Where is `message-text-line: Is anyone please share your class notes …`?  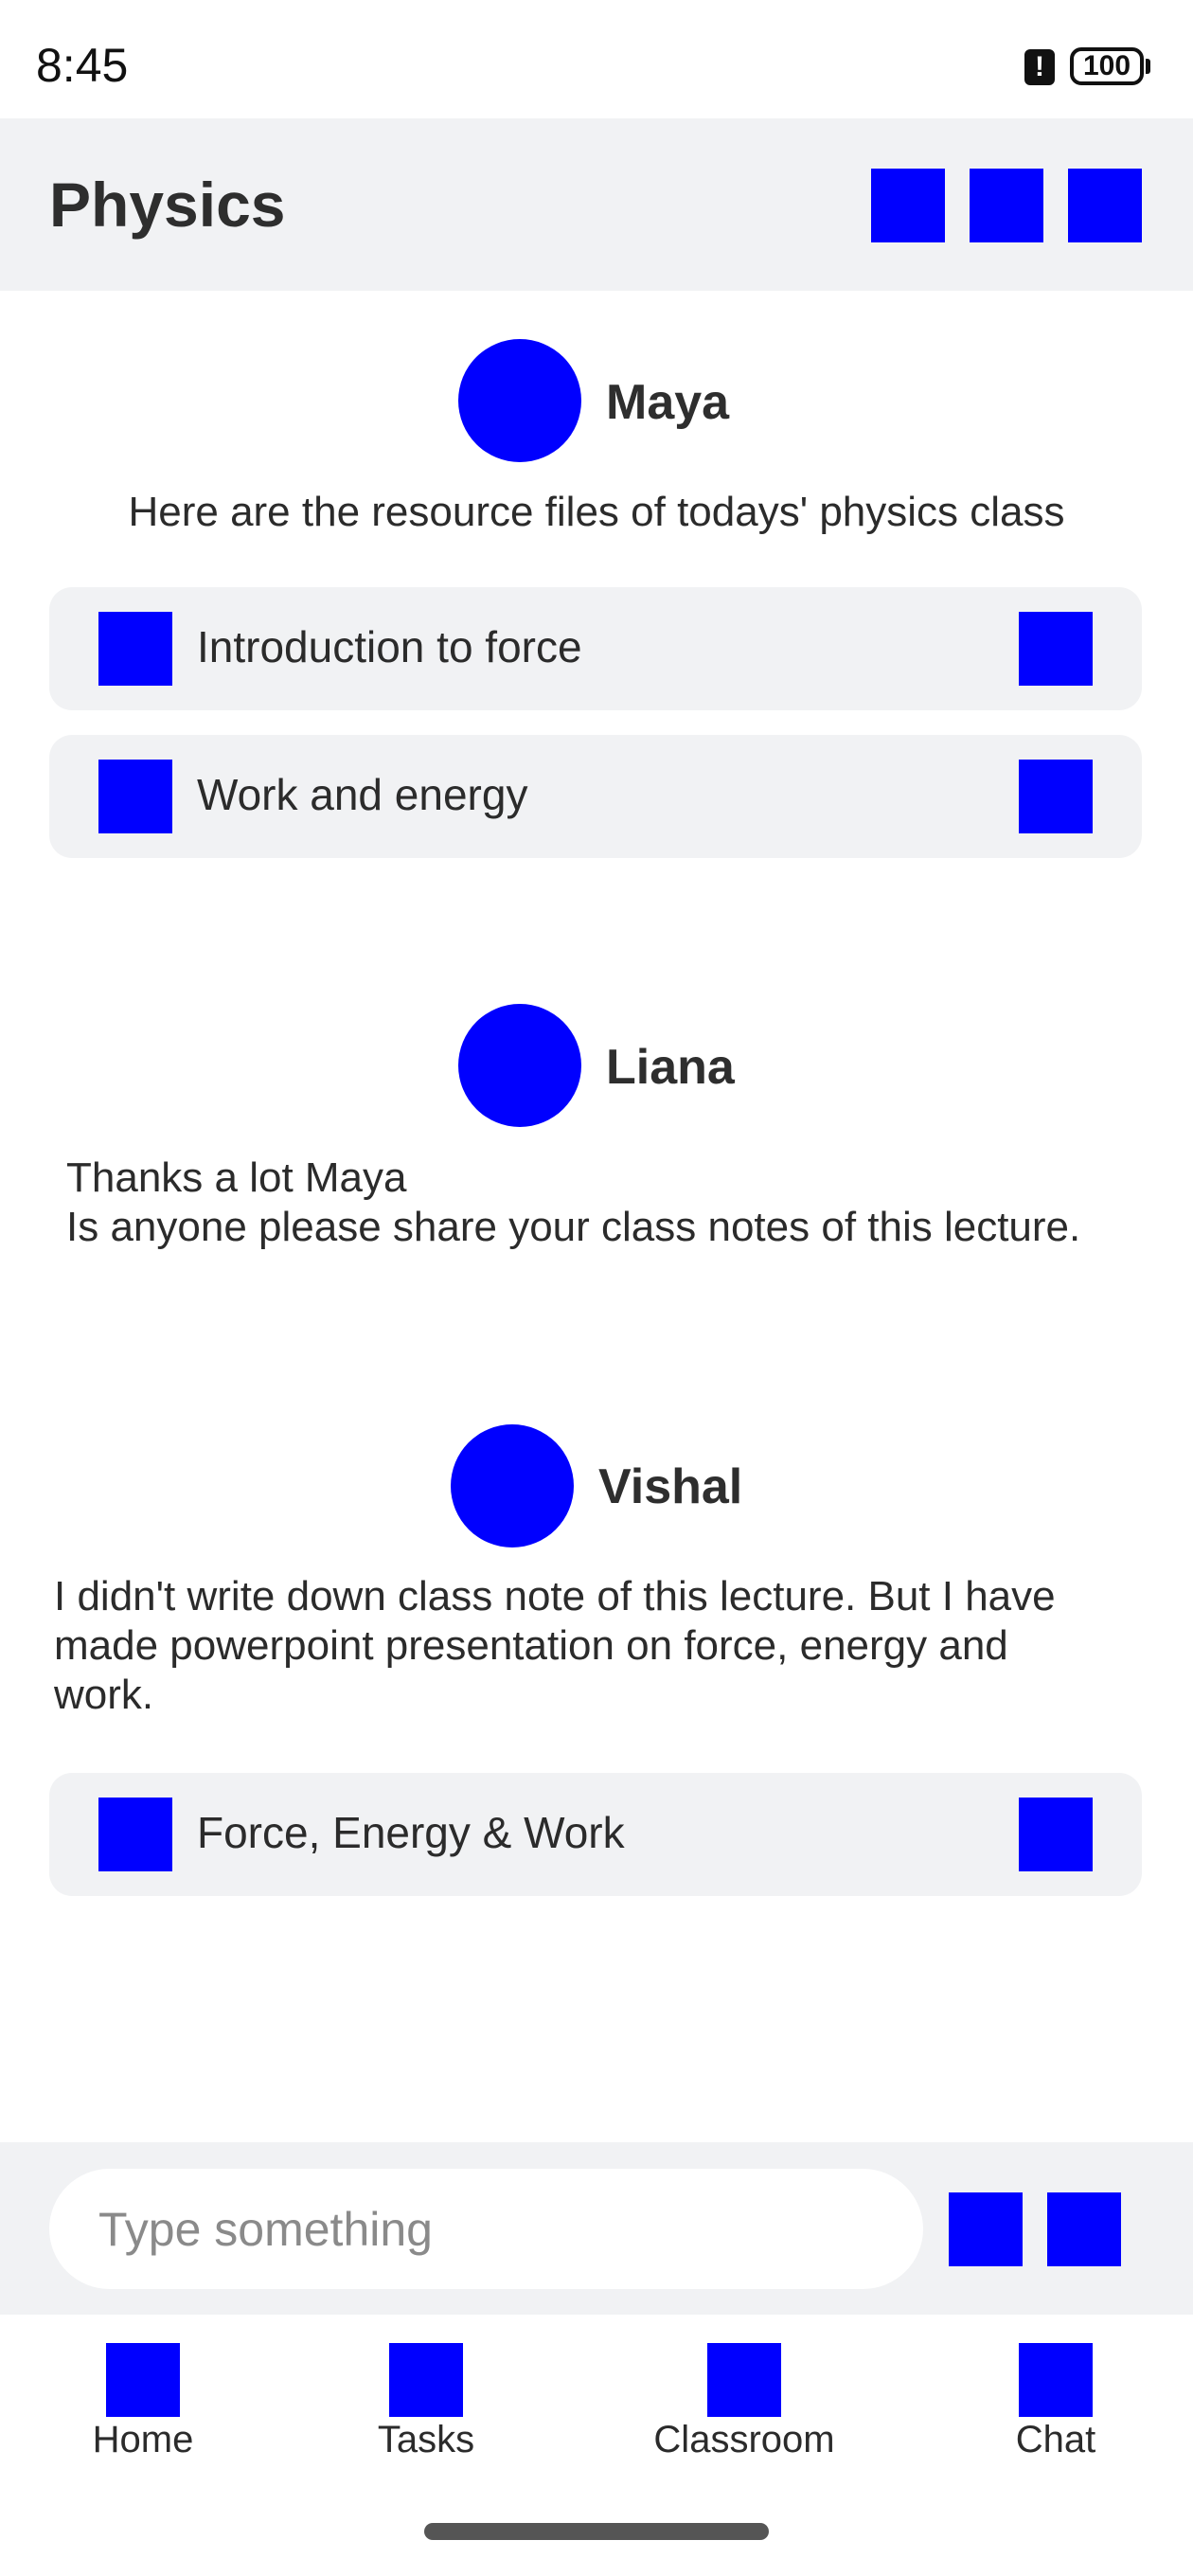 message-text-line: Is anyone please share your class notes … is located at coordinates (573, 1227).